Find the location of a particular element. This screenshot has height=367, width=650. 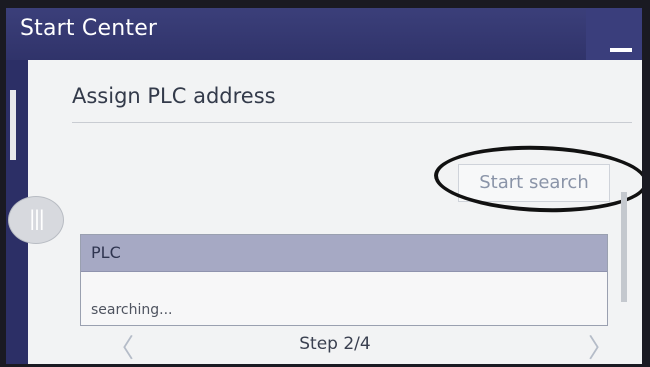

chevron-right-icon: 〉 is located at coordinates (601, 346).